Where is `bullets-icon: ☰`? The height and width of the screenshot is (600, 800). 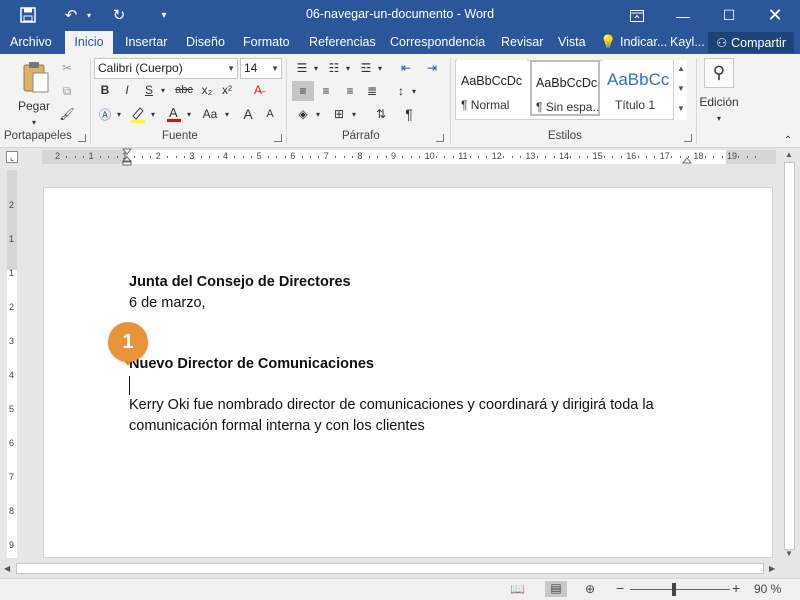 bullets-icon: ☰ is located at coordinates (302, 68).